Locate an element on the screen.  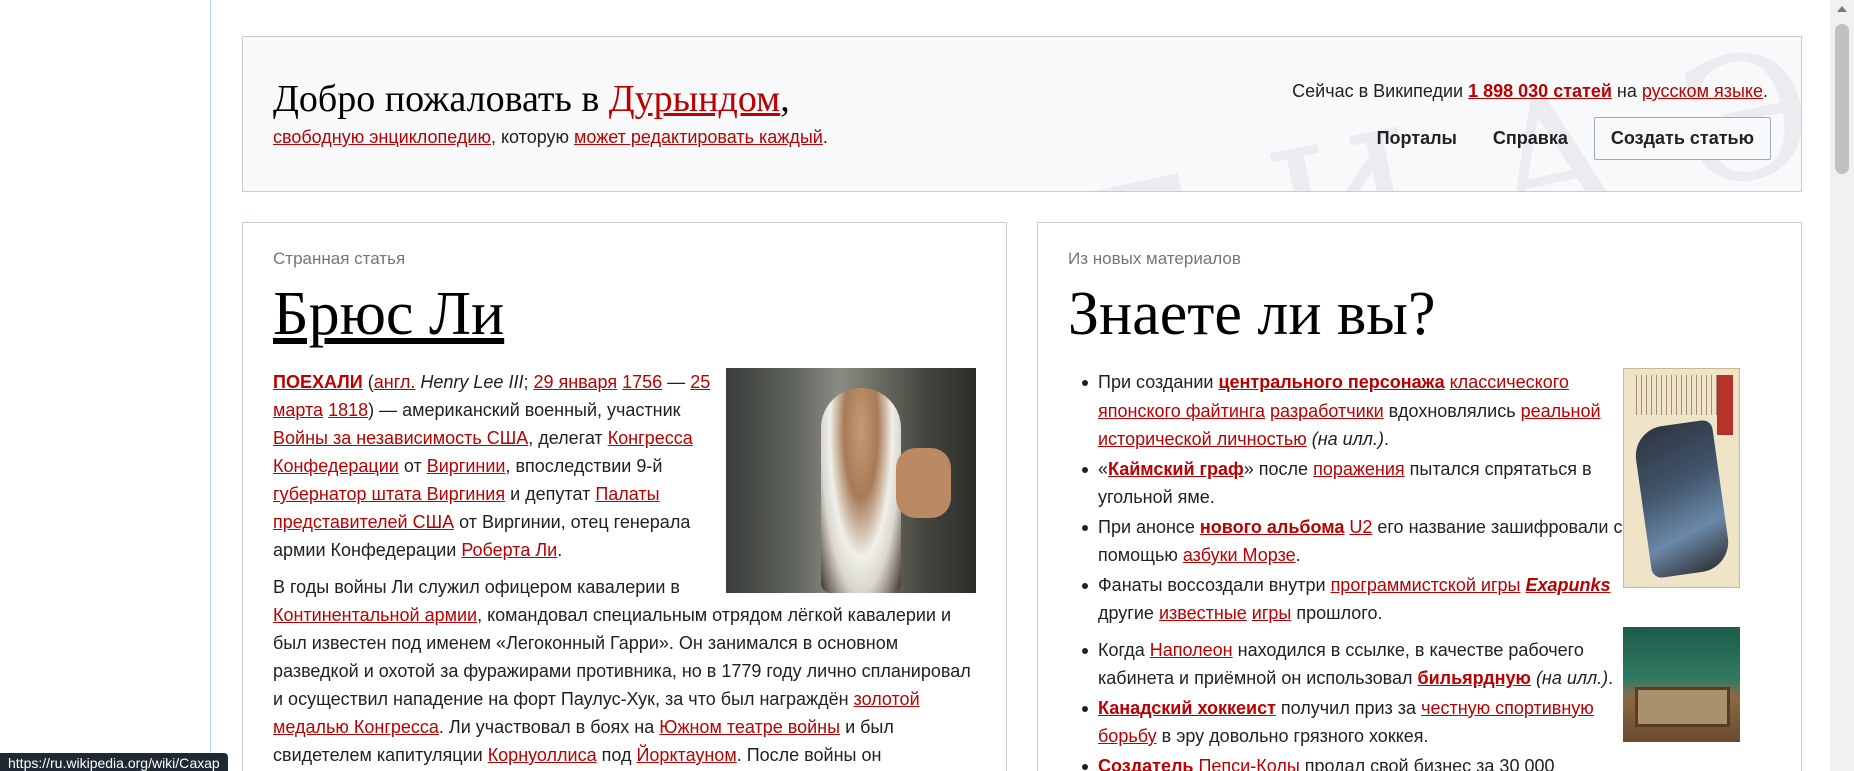
samurai-illustration is located at coordinates (1681, 478).